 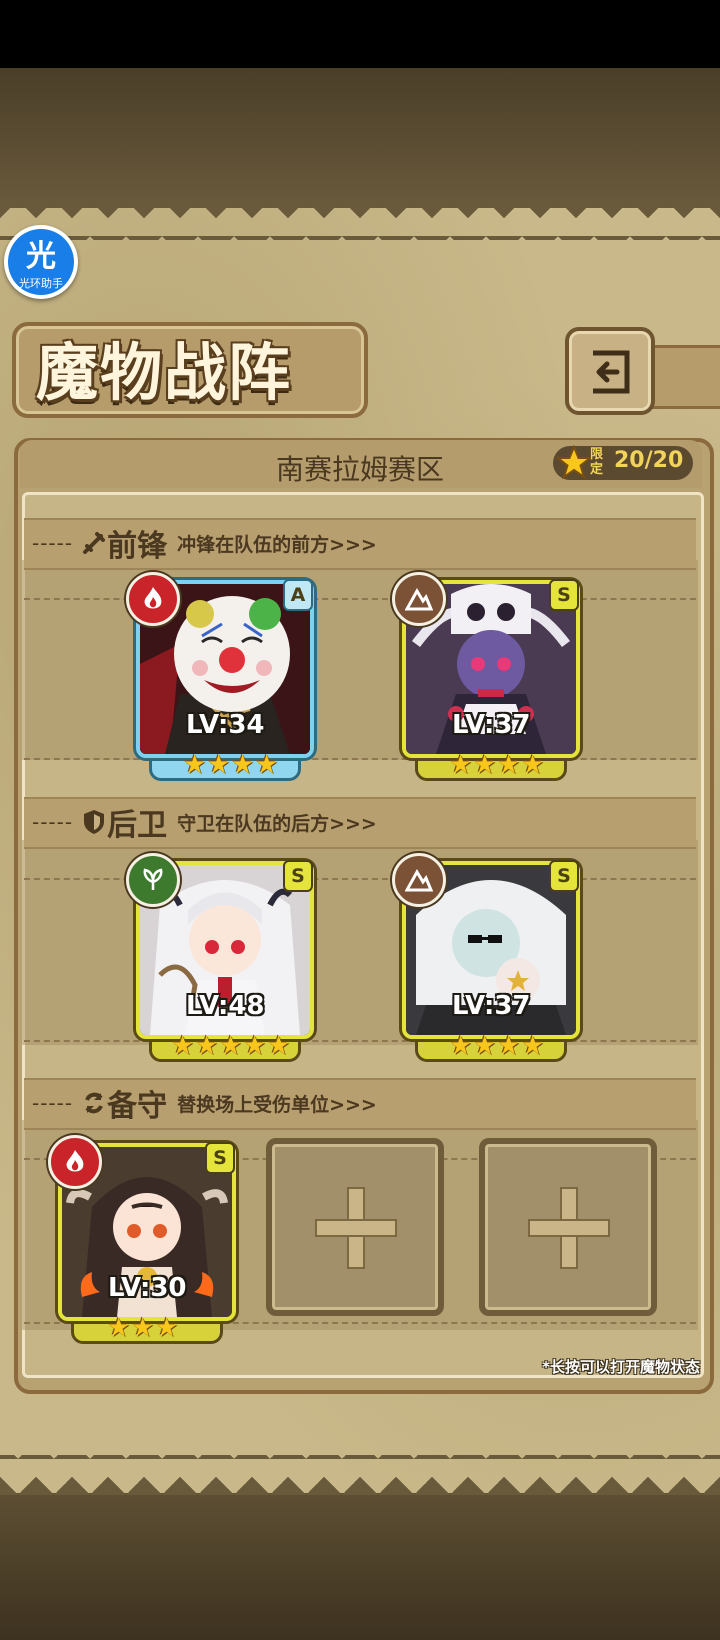 I want to click on back-button, so click(x=610, y=371).